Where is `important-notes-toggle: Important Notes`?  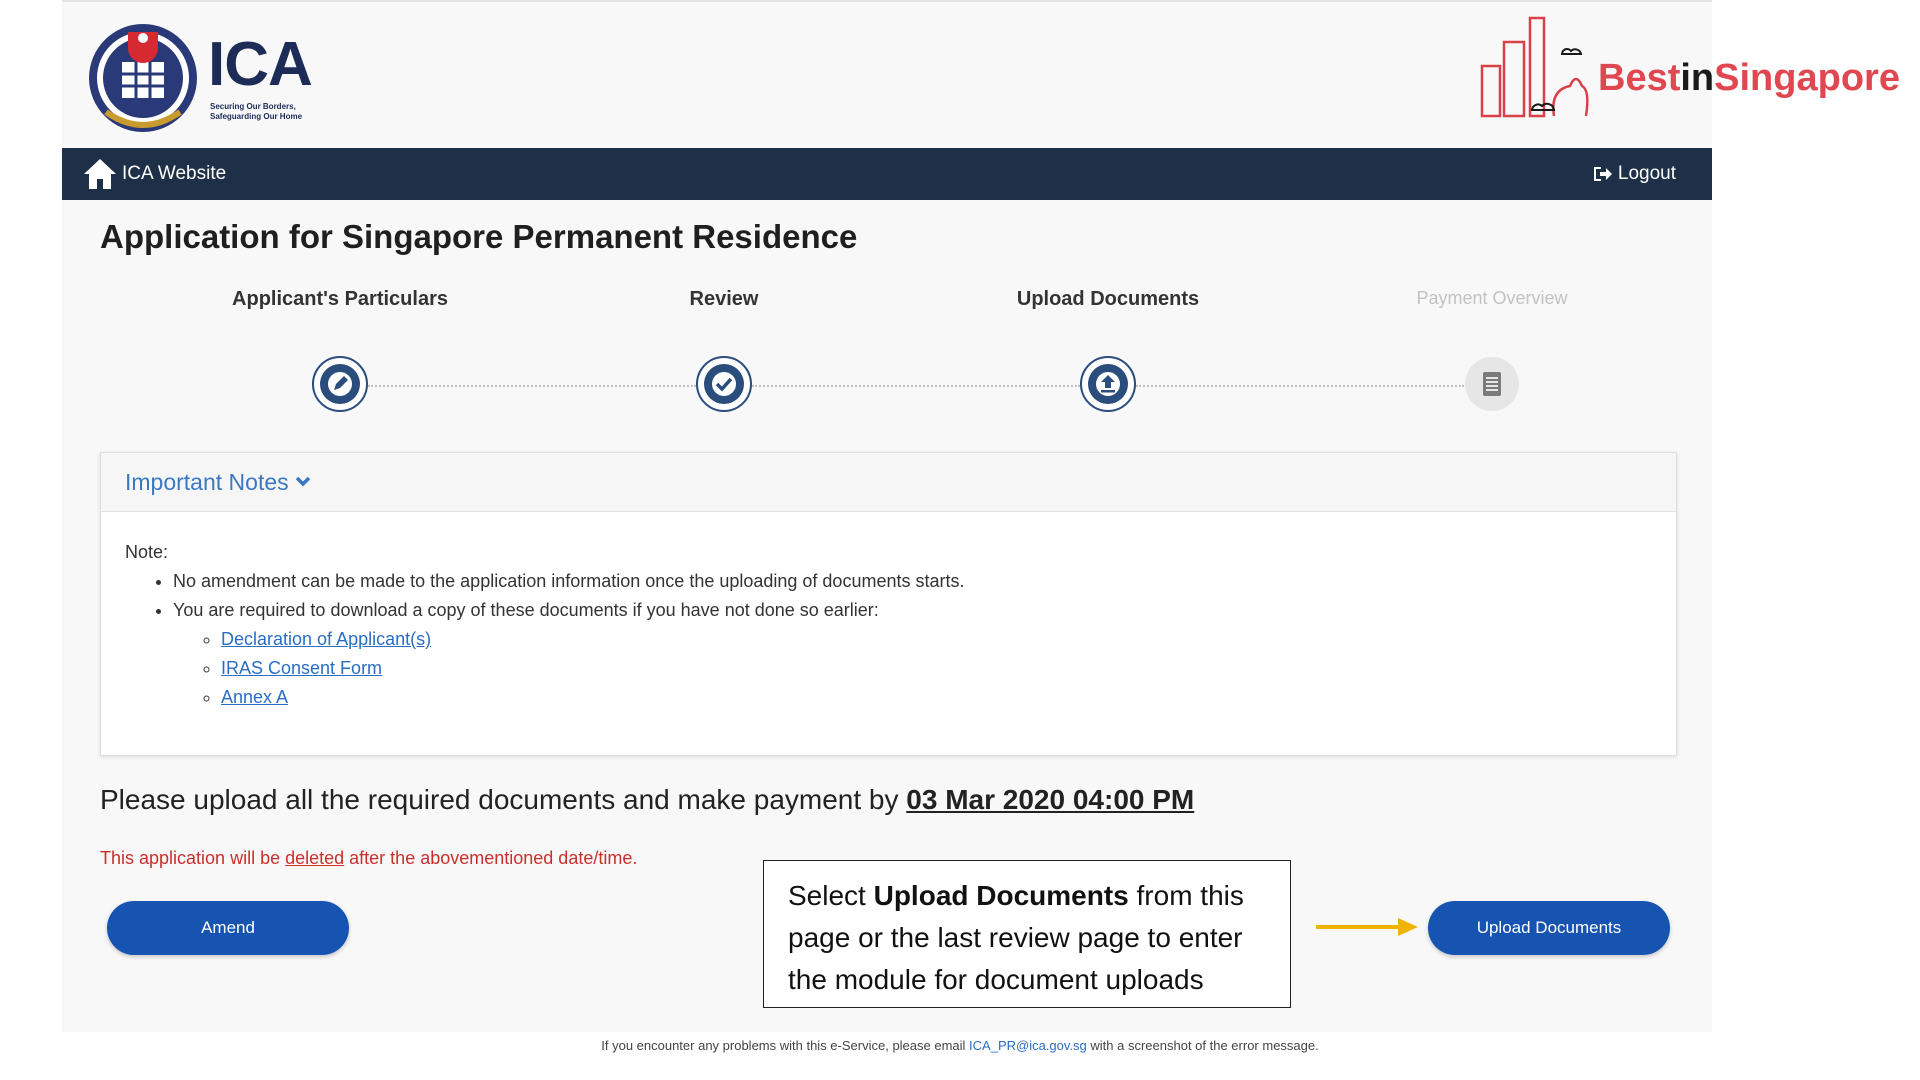
important-notes-toggle: Important Notes is located at coordinates (888, 482).